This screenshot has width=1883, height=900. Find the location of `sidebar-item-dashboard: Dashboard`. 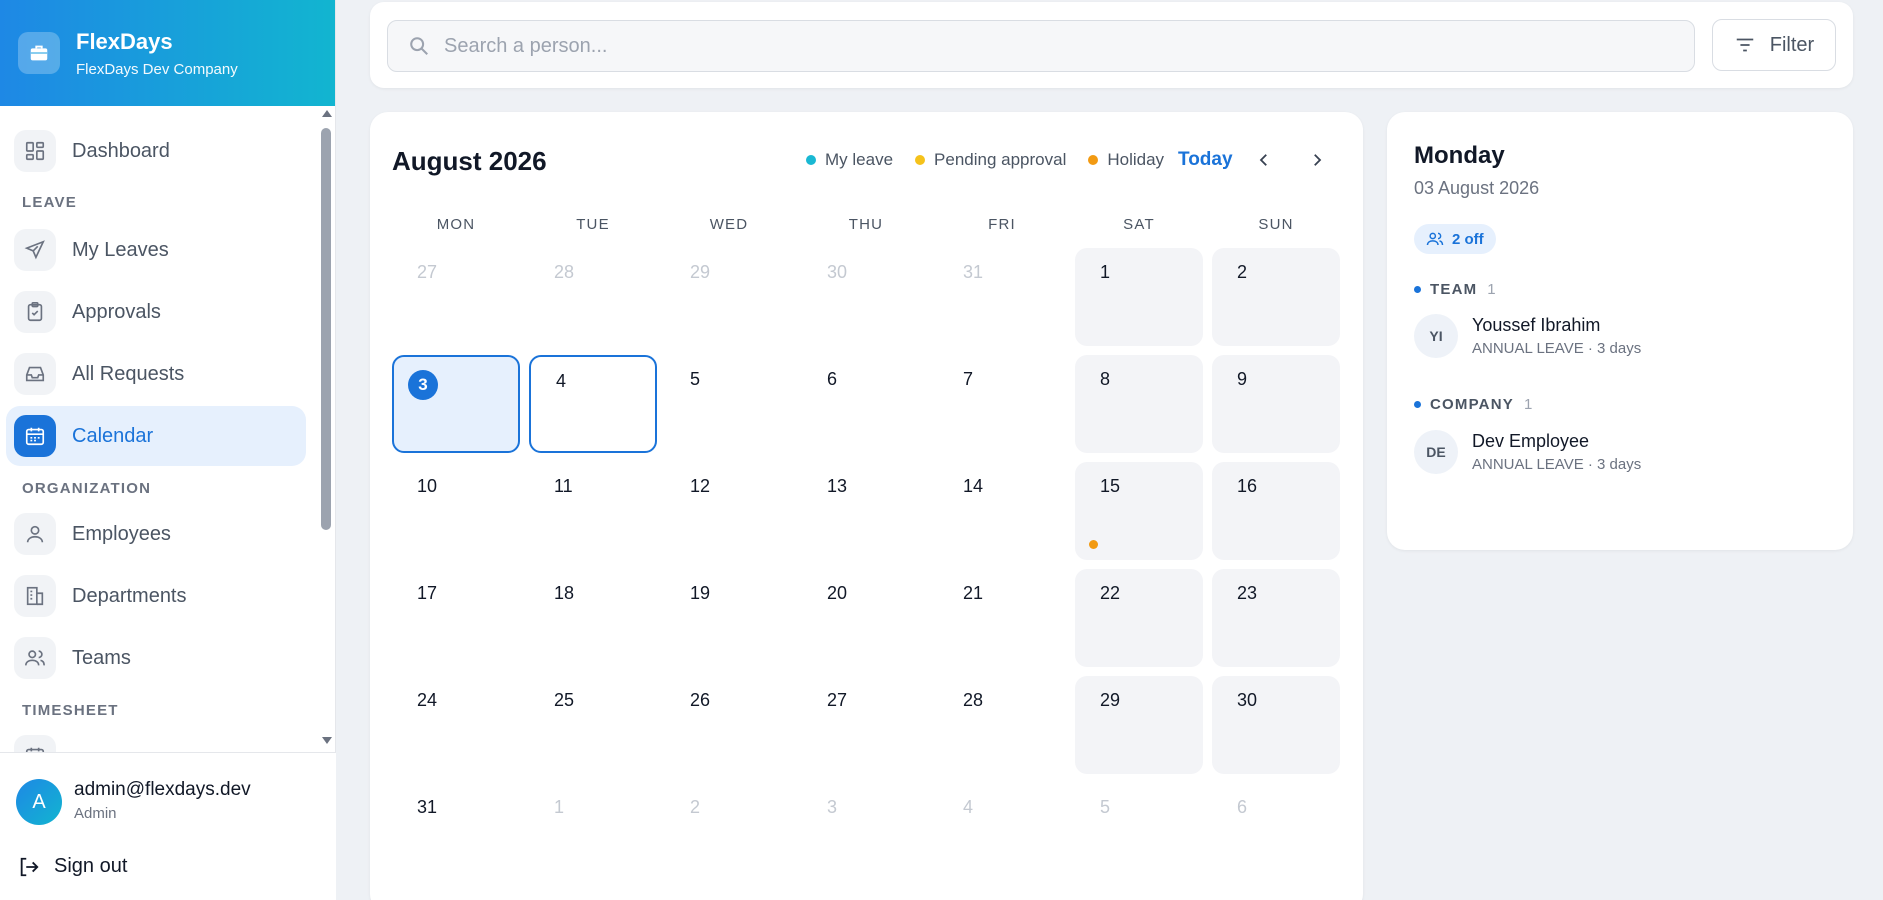

sidebar-item-dashboard: Dashboard is located at coordinates (156, 151).